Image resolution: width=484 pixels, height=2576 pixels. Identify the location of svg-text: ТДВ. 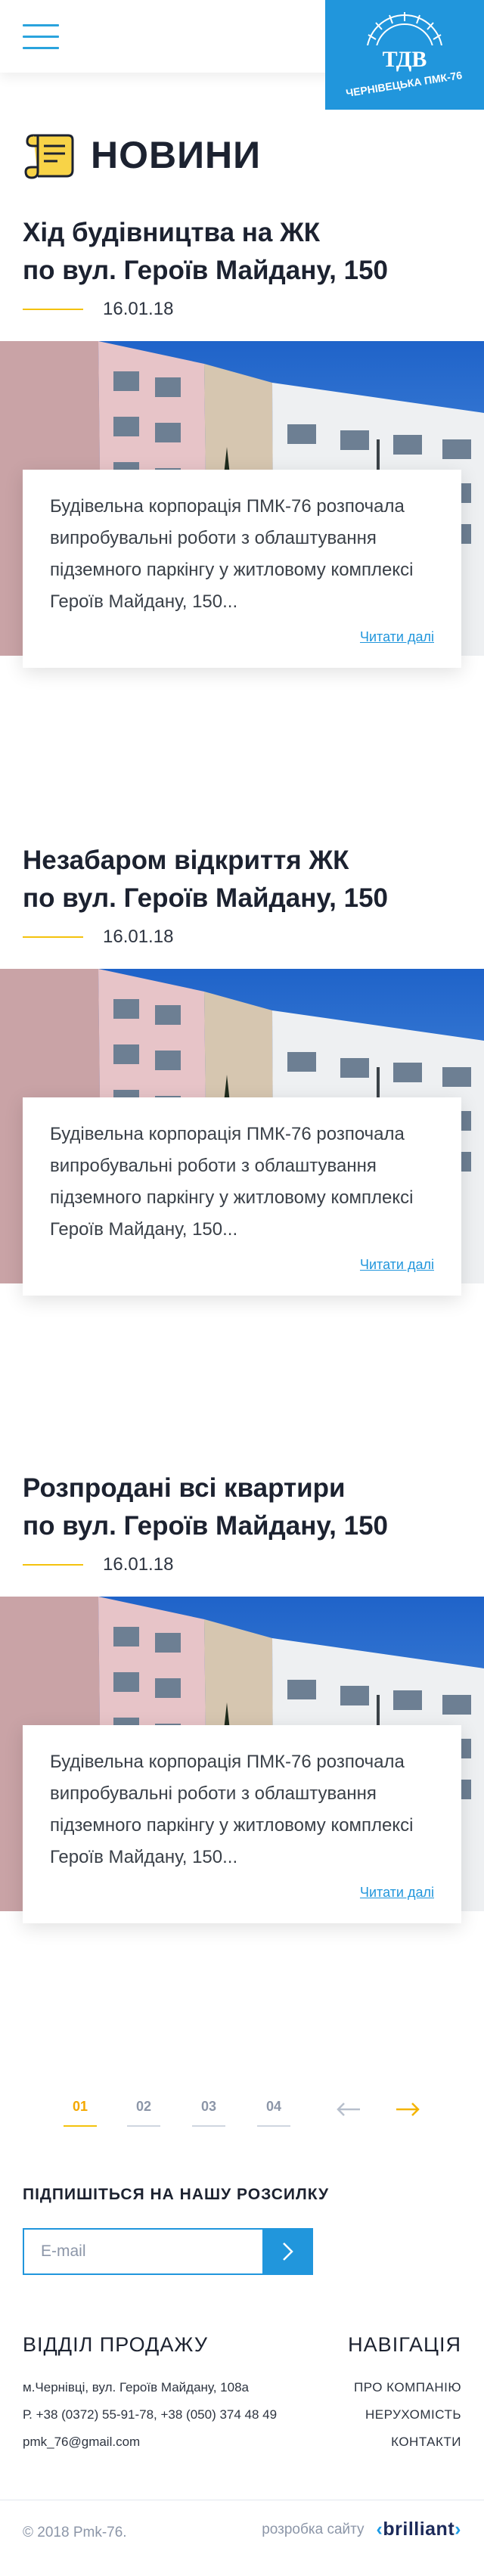
(405, 59).